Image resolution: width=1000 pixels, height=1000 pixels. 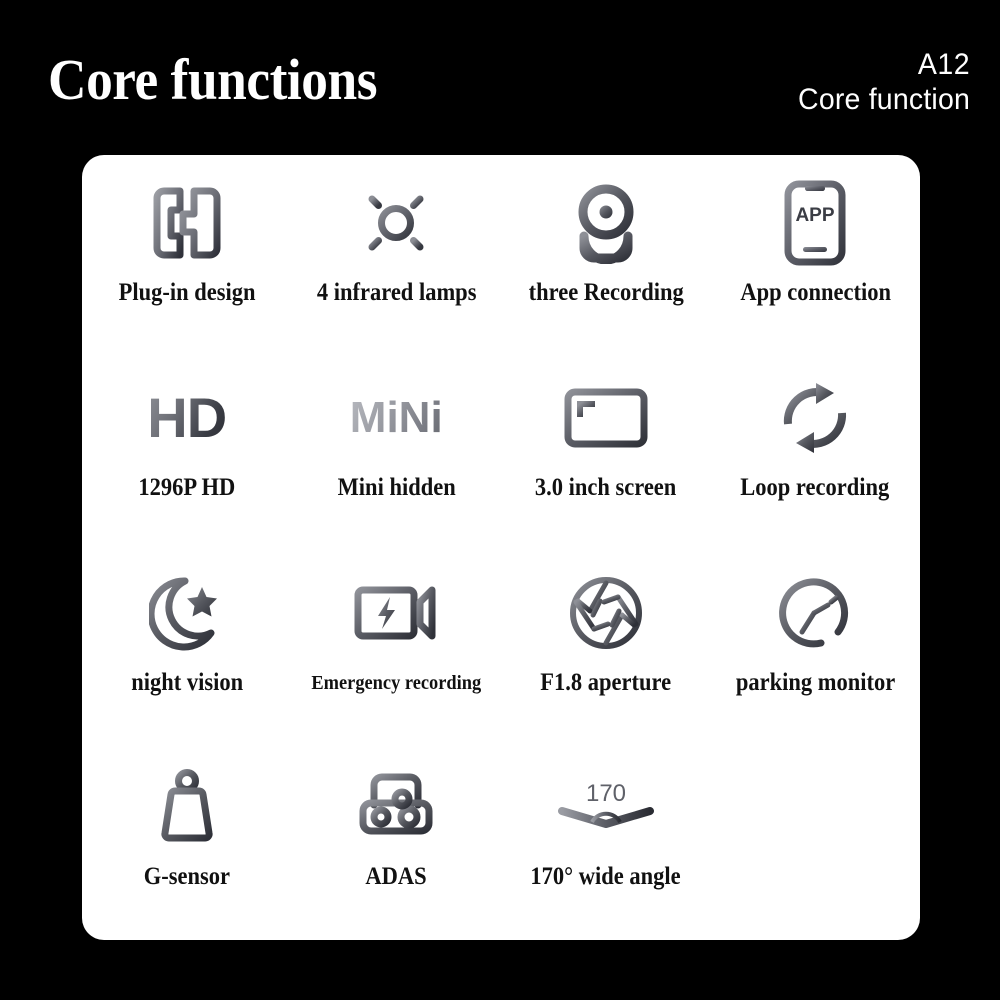 What do you see at coordinates (606, 793) in the screenshot?
I see `wide-angle-value: 170` at bounding box center [606, 793].